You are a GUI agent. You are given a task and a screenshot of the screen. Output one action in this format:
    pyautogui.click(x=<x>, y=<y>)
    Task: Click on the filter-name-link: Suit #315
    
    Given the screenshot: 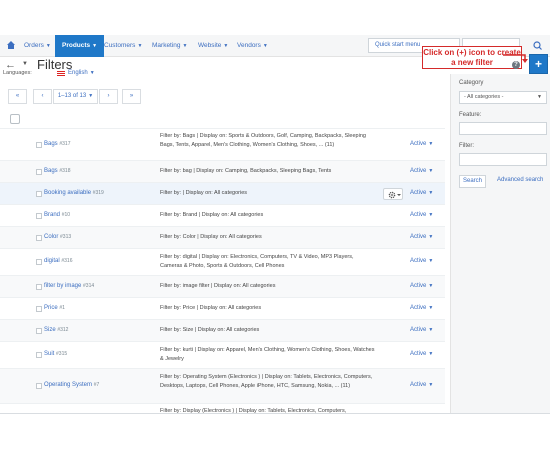 What is the action you would take?
    pyautogui.click(x=55, y=354)
    